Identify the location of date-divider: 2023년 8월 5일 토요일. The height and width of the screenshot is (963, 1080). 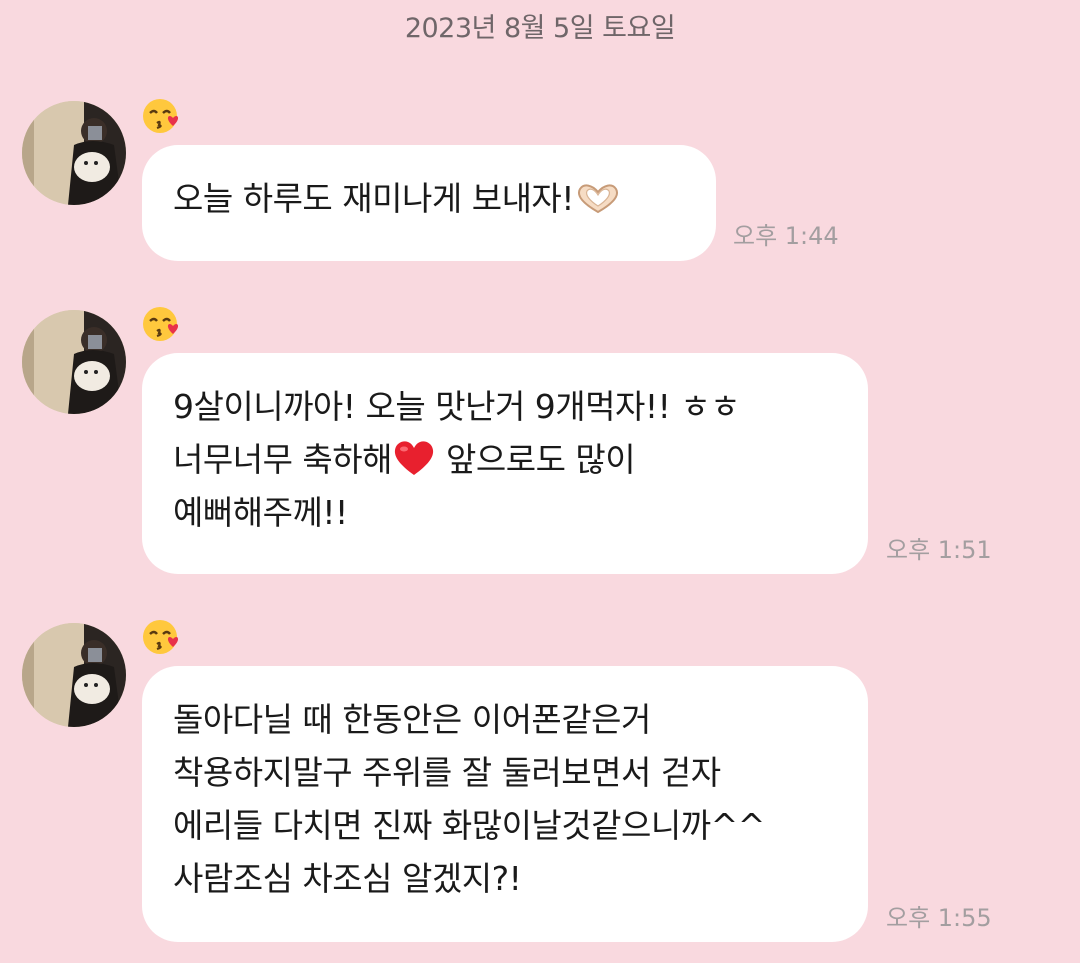
(540, 28).